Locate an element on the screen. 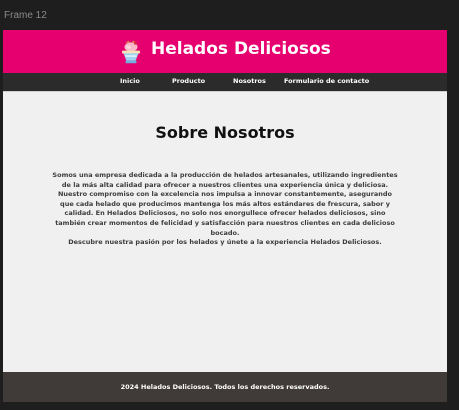 The image size is (459, 410). nav-item-inicio: Inicio is located at coordinates (130, 81).